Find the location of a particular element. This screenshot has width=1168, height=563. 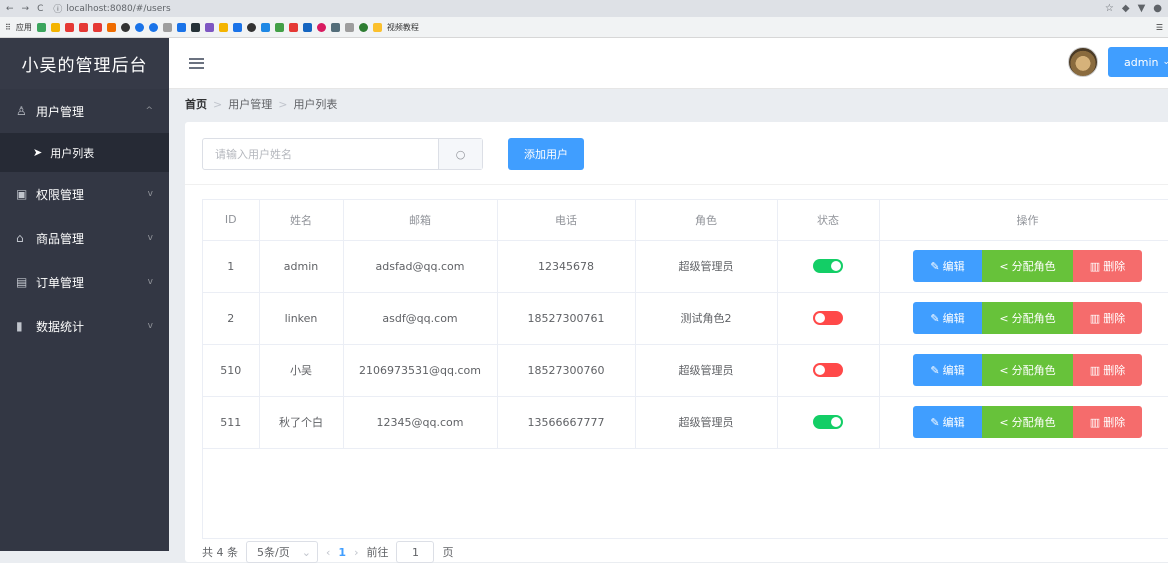

chart-icon: ▮ is located at coordinates (19, 326).